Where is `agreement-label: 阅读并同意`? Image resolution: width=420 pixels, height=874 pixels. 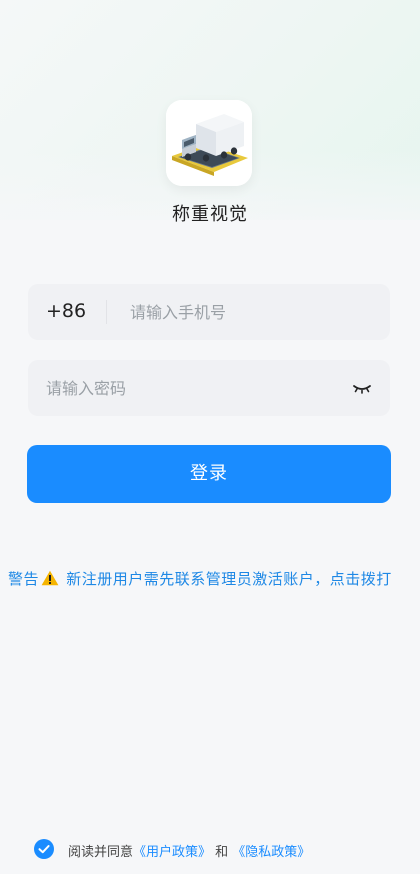
agreement-label: 阅读并同意 is located at coordinates (101, 852).